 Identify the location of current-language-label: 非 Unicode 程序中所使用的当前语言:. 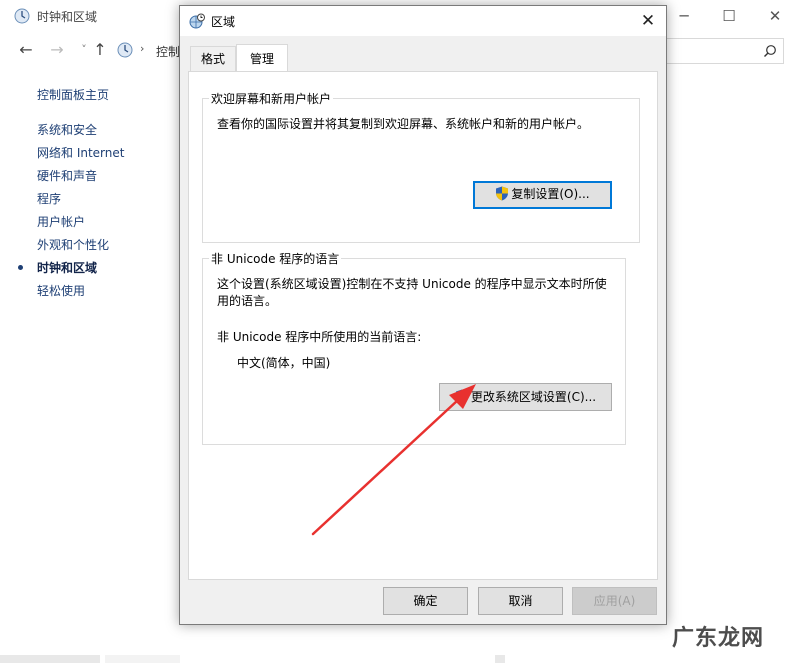
(319, 337).